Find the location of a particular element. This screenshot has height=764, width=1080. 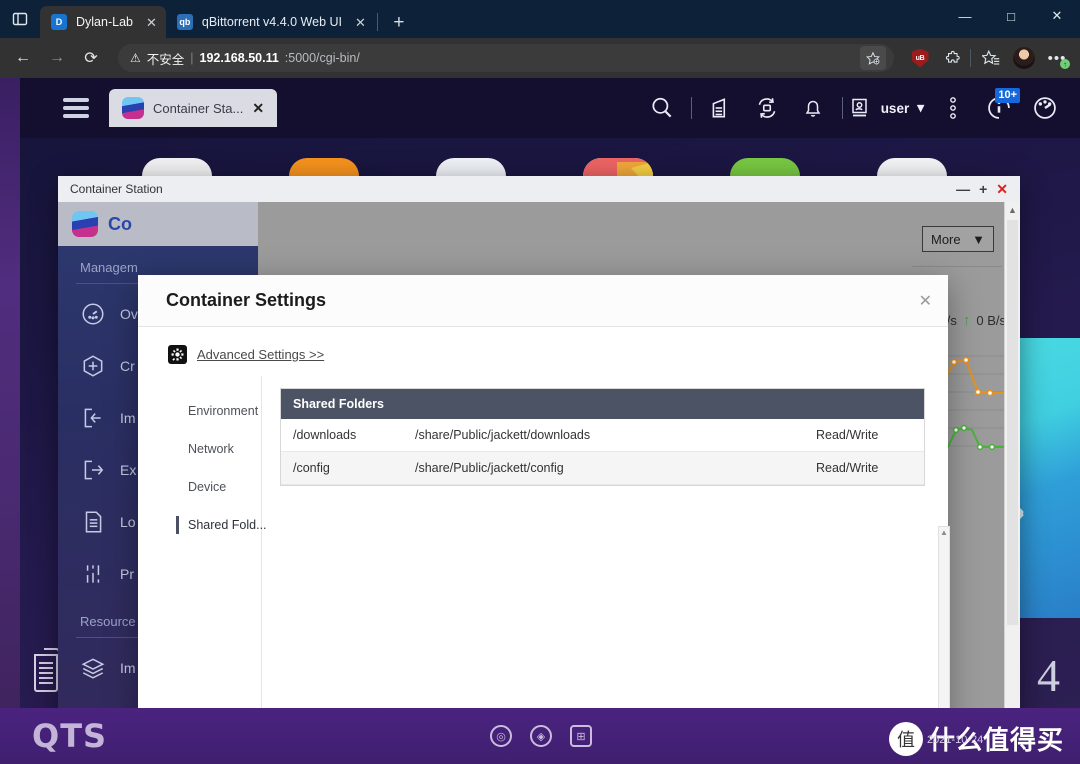

browser-tab-label: Dylan-Lab is located at coordinates (104, 22).